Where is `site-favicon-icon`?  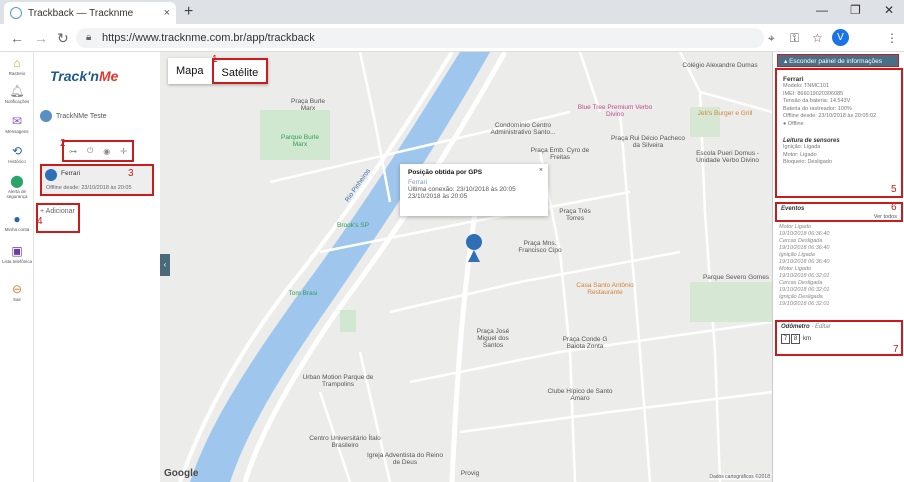
site-favicon-icon is located at coordinates (16, 13).